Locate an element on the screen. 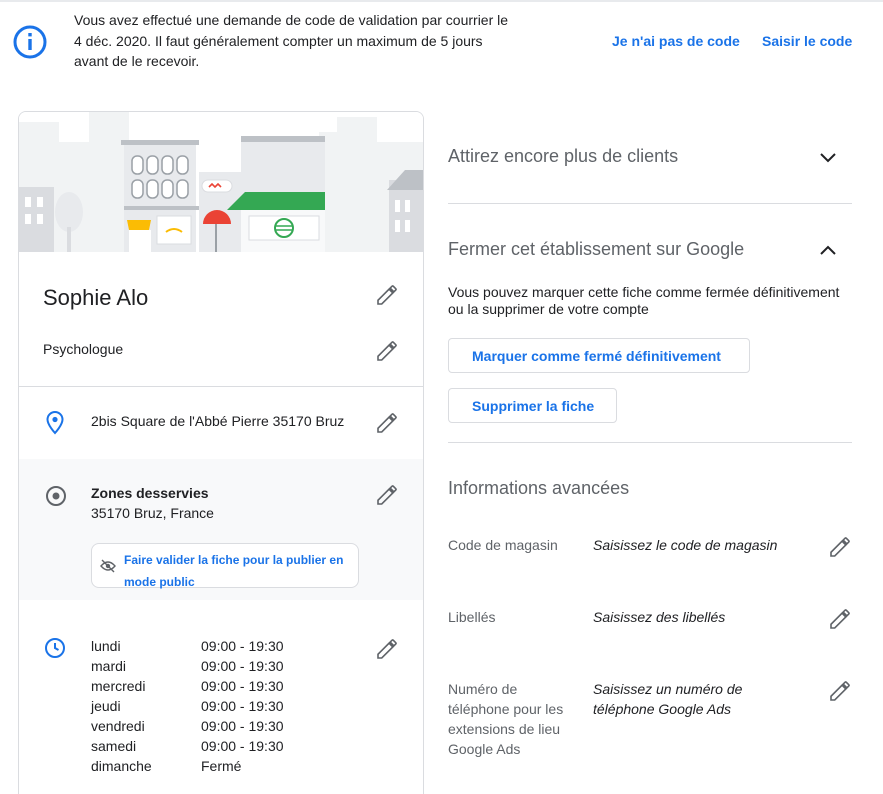 The height and width of the screenshot is (794, 883). clock-icon is located at coordinates (55, 648).